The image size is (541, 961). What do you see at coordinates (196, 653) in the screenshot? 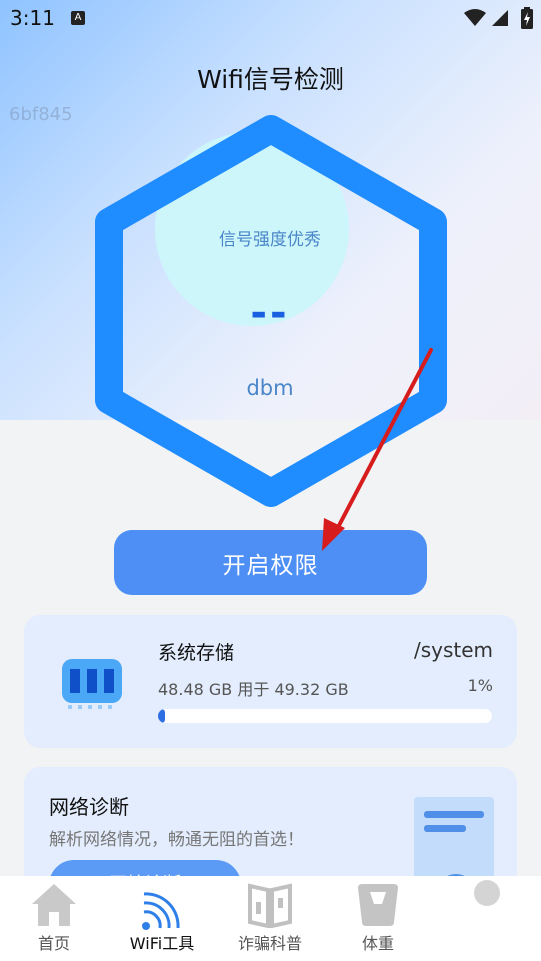
I see `storage-title: 系统存储` at bounding box center [196, 653].